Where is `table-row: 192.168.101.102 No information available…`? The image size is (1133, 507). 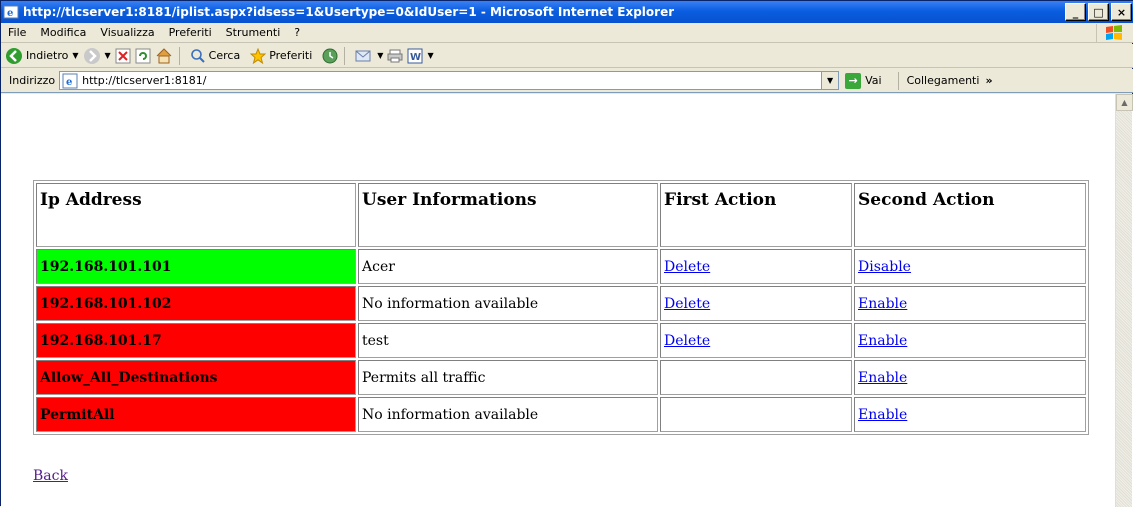 table-row: 192.168.101.102 No information available… is located at coordinates (561, 303).